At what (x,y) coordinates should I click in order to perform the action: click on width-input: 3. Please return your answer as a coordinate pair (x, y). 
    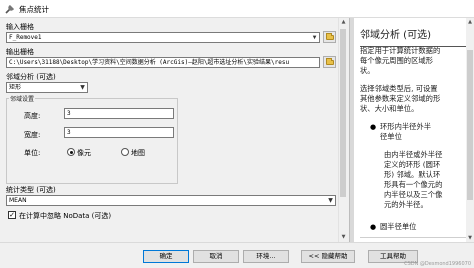
    Looking at the image, I should click on (119, 132).